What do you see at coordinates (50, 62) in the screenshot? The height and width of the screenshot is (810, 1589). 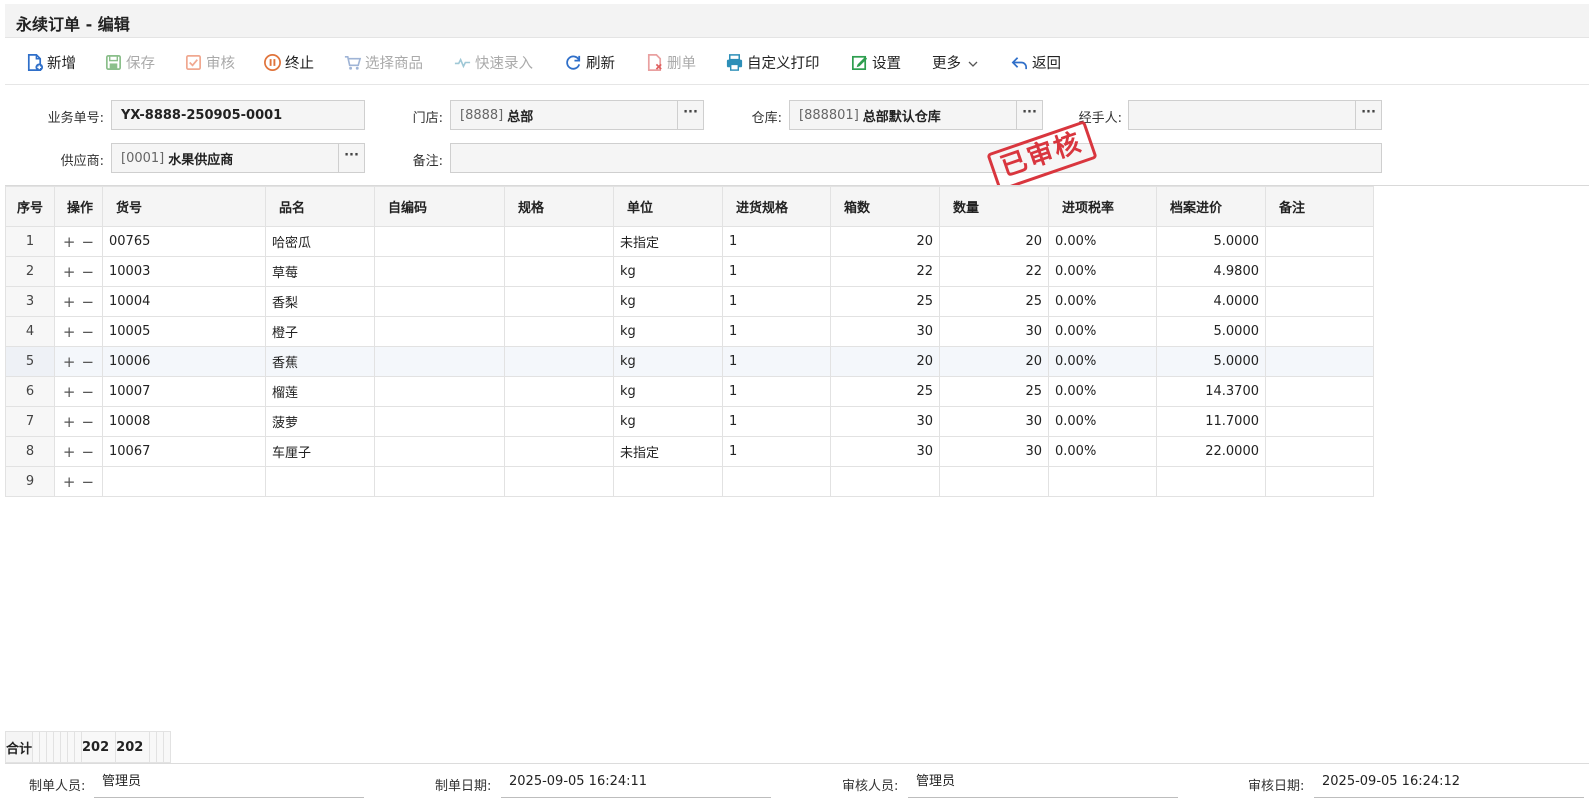 I see `new-button: 新增` at bounding box center [50, 62].